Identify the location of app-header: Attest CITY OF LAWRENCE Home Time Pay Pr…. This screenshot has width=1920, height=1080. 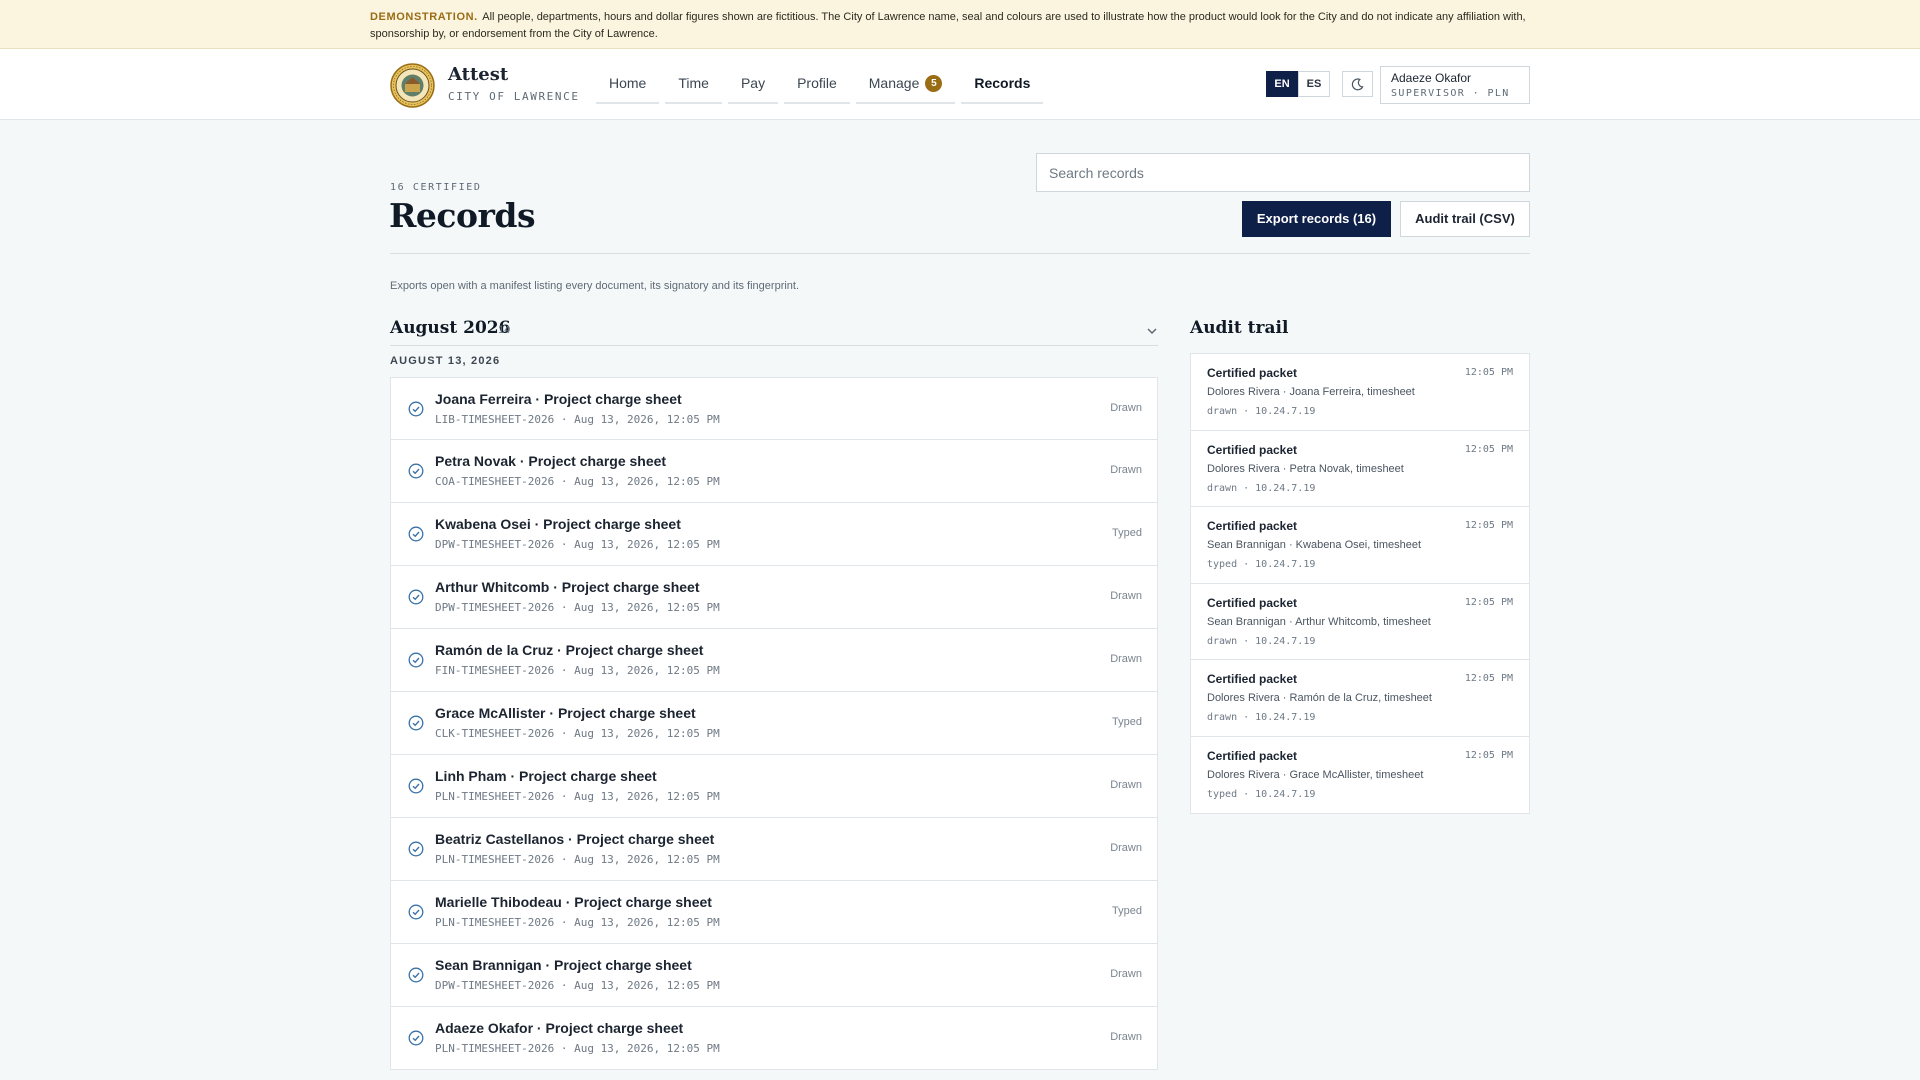
(960, 84).